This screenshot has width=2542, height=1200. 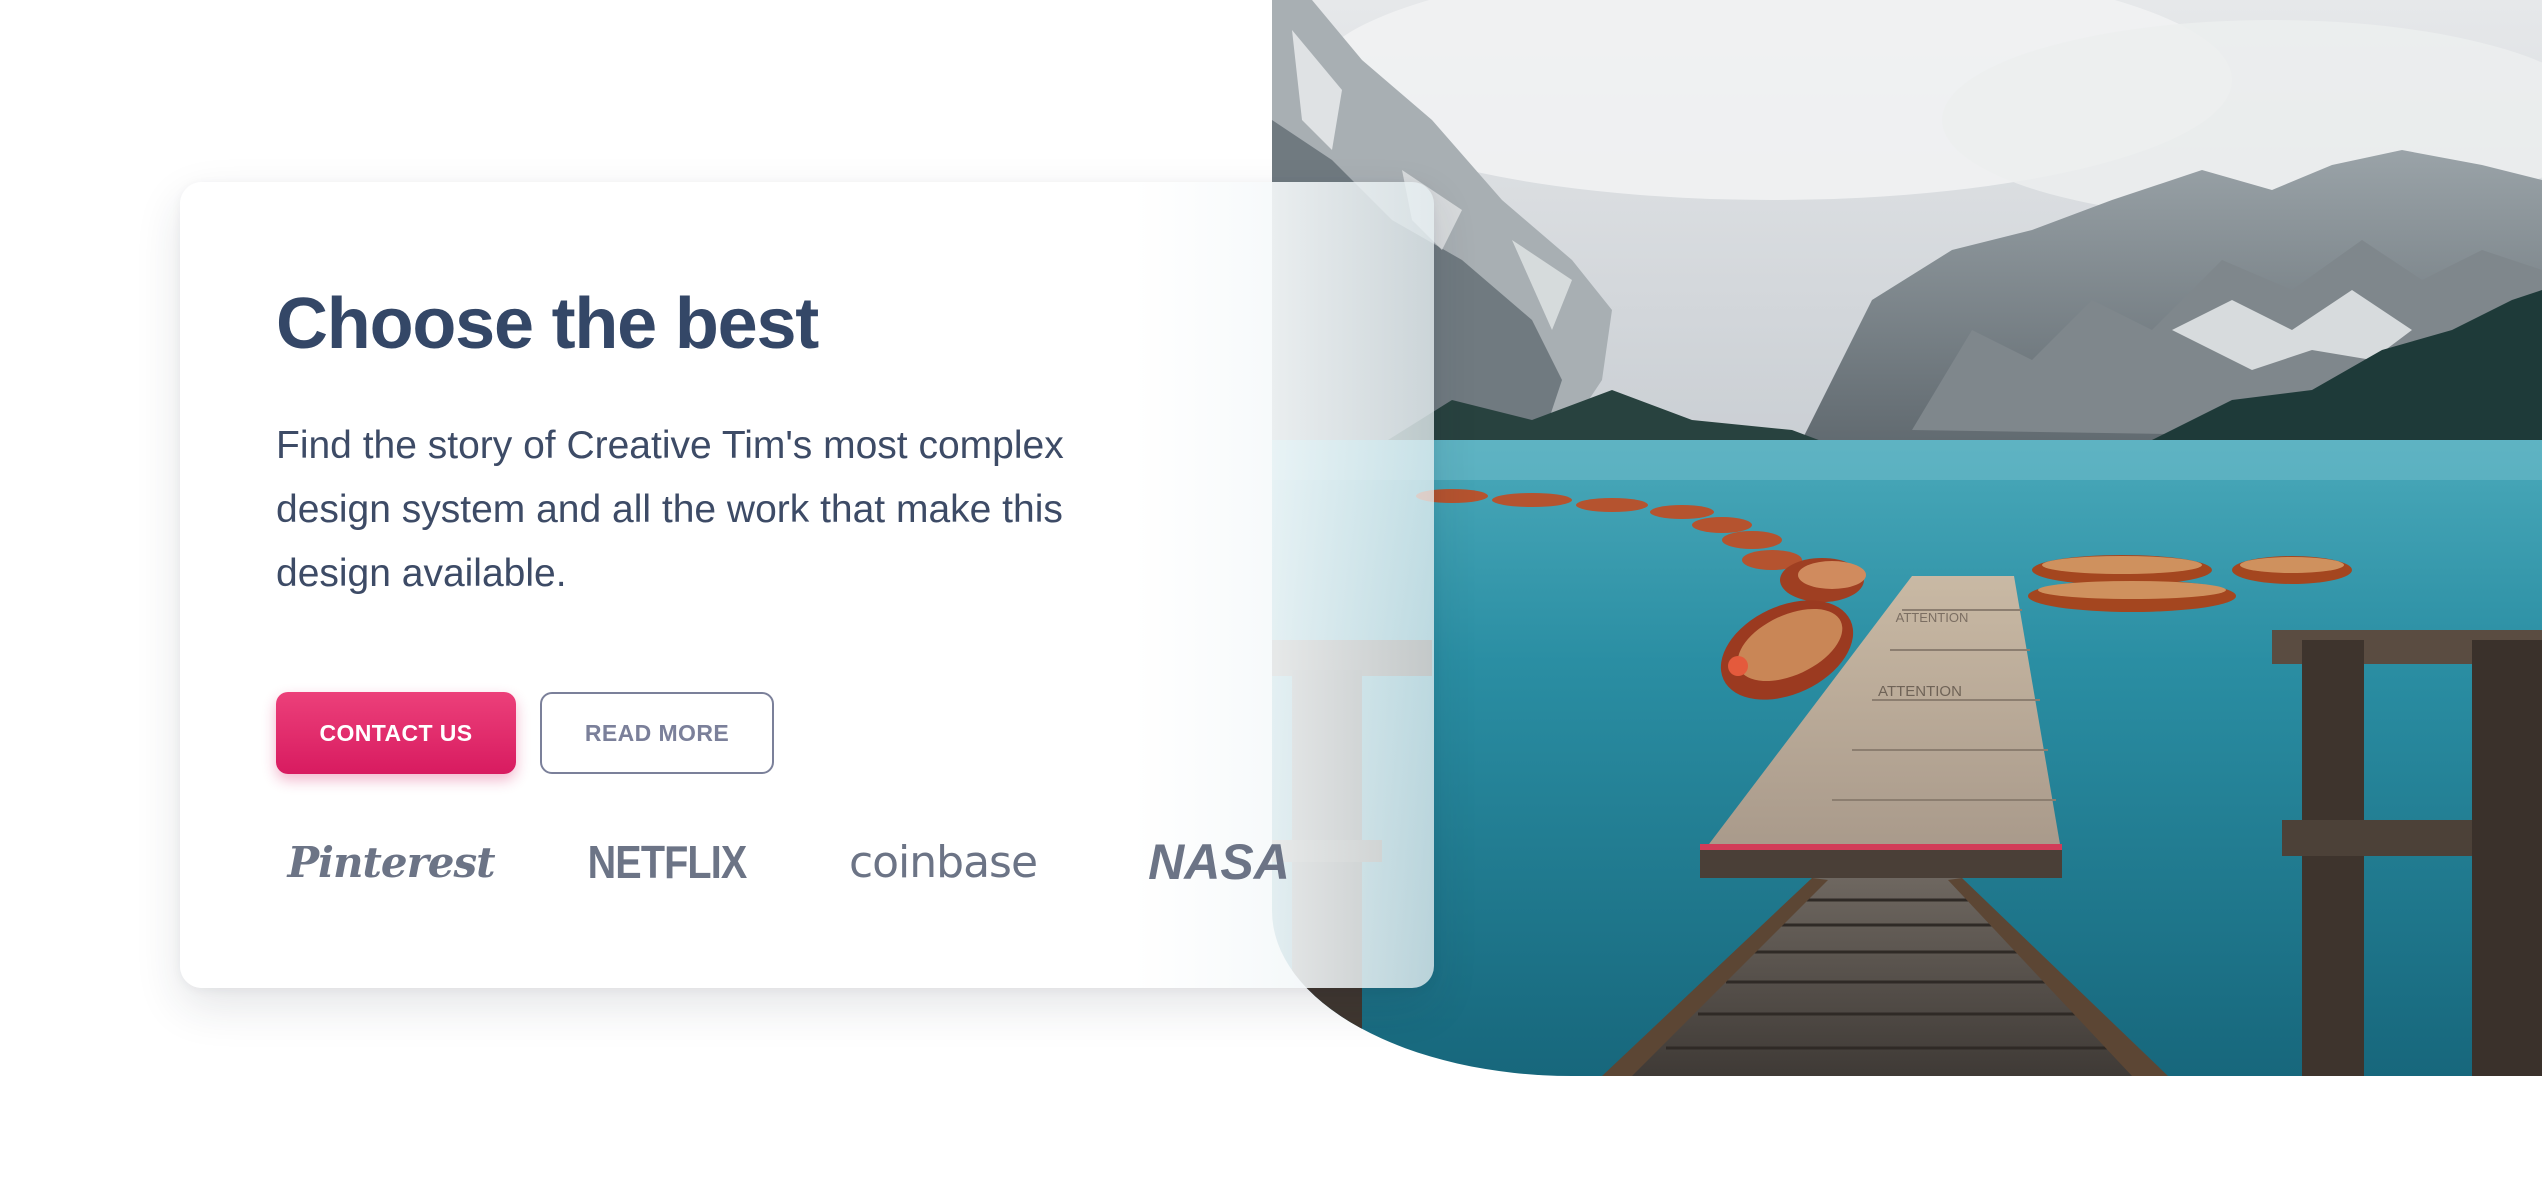 What do you see at coordinates (1920, 691) in the screenshot?
I see `pier-attention-text-near: ATTENTION` at bounding box center [1920, 691].